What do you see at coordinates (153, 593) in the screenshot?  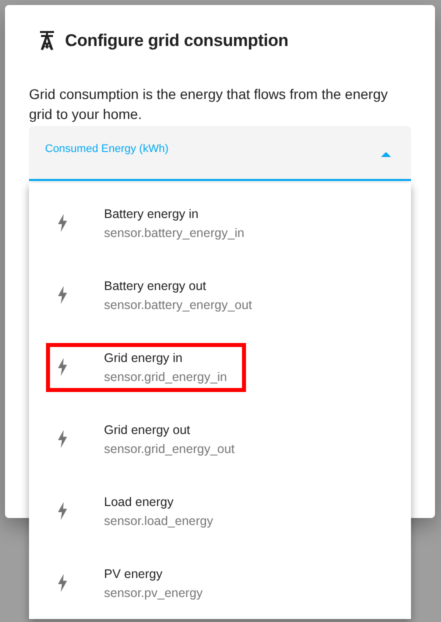 I see `entity-id: sensor.pv_energy` at bounding box center [153, 593].